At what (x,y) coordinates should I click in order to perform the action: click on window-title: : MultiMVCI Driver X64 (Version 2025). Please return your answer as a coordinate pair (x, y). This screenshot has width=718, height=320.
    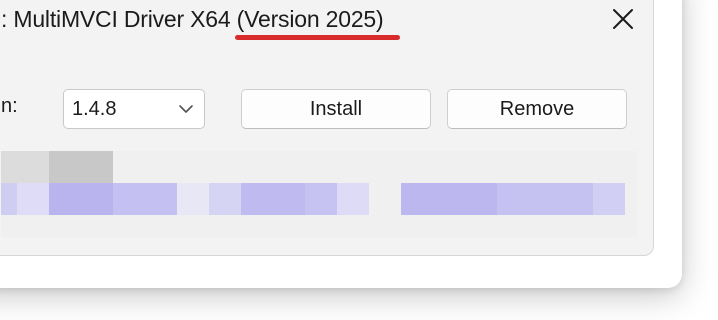
    Looking at the image, I should click on (192, 19).